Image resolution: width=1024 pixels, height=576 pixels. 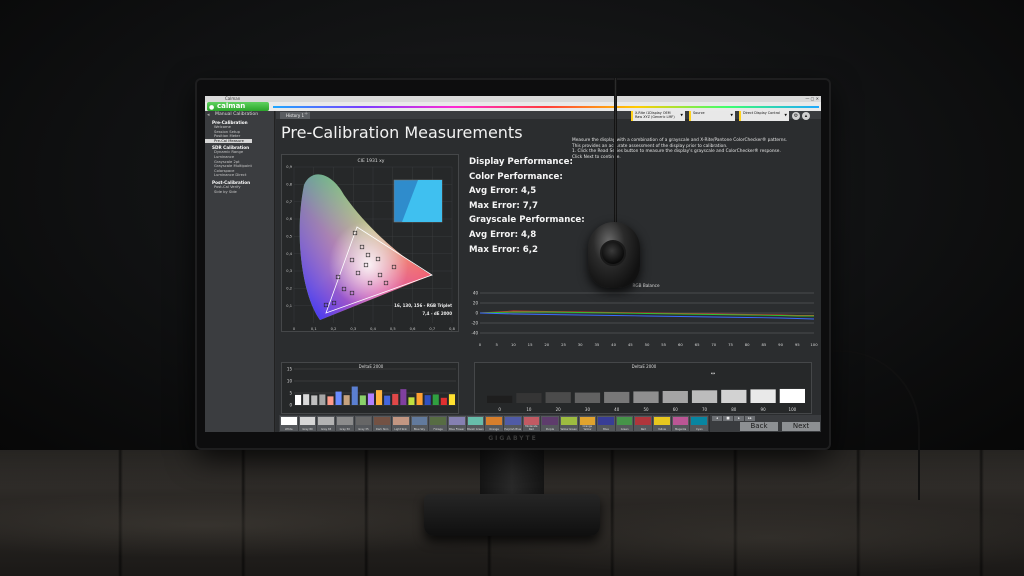 What do you see at coordinates (713, 374) in the screenshot?
I see `resize-arrows-icon: ↔` at bounding box center [713, 374].